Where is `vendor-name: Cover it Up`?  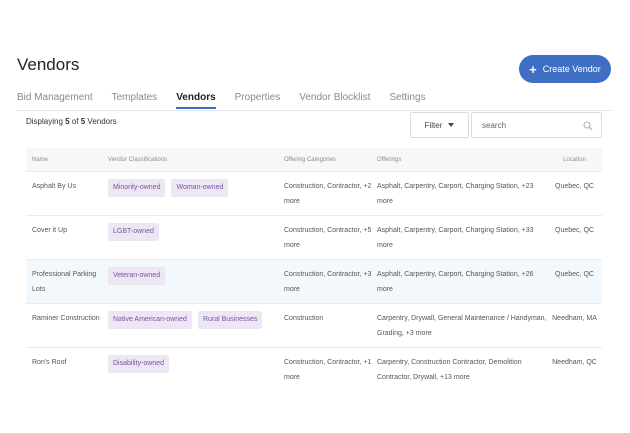 vendor-name: Cover it Up is located at coordinates (67, 241).